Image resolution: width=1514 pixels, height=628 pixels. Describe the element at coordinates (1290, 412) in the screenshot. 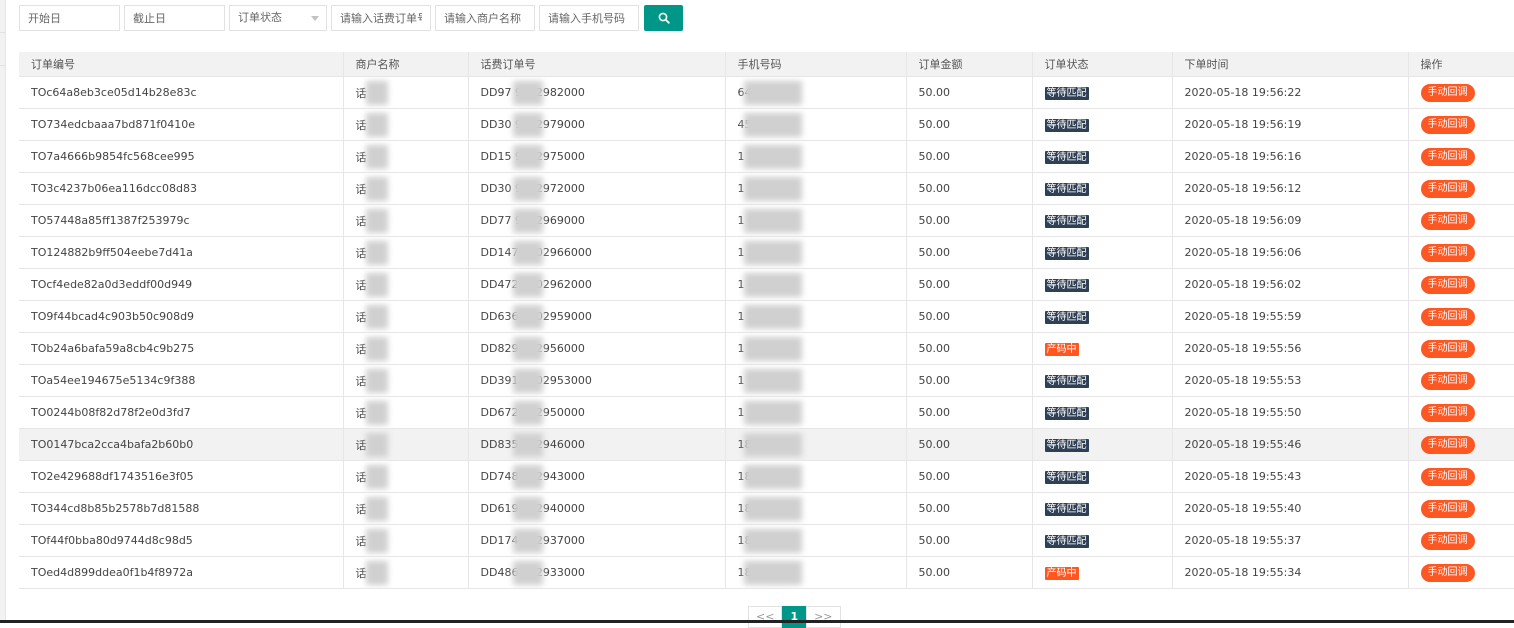

I see `order-time-cell: 2020-05-18 19:55:50` at that location.